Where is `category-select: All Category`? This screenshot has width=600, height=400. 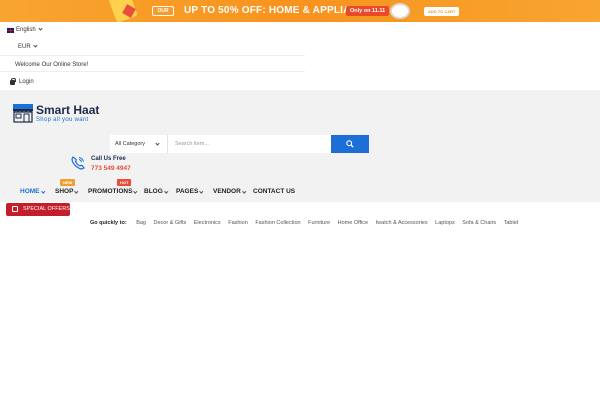 category-select: All Category is located at coordinates (139, 144).